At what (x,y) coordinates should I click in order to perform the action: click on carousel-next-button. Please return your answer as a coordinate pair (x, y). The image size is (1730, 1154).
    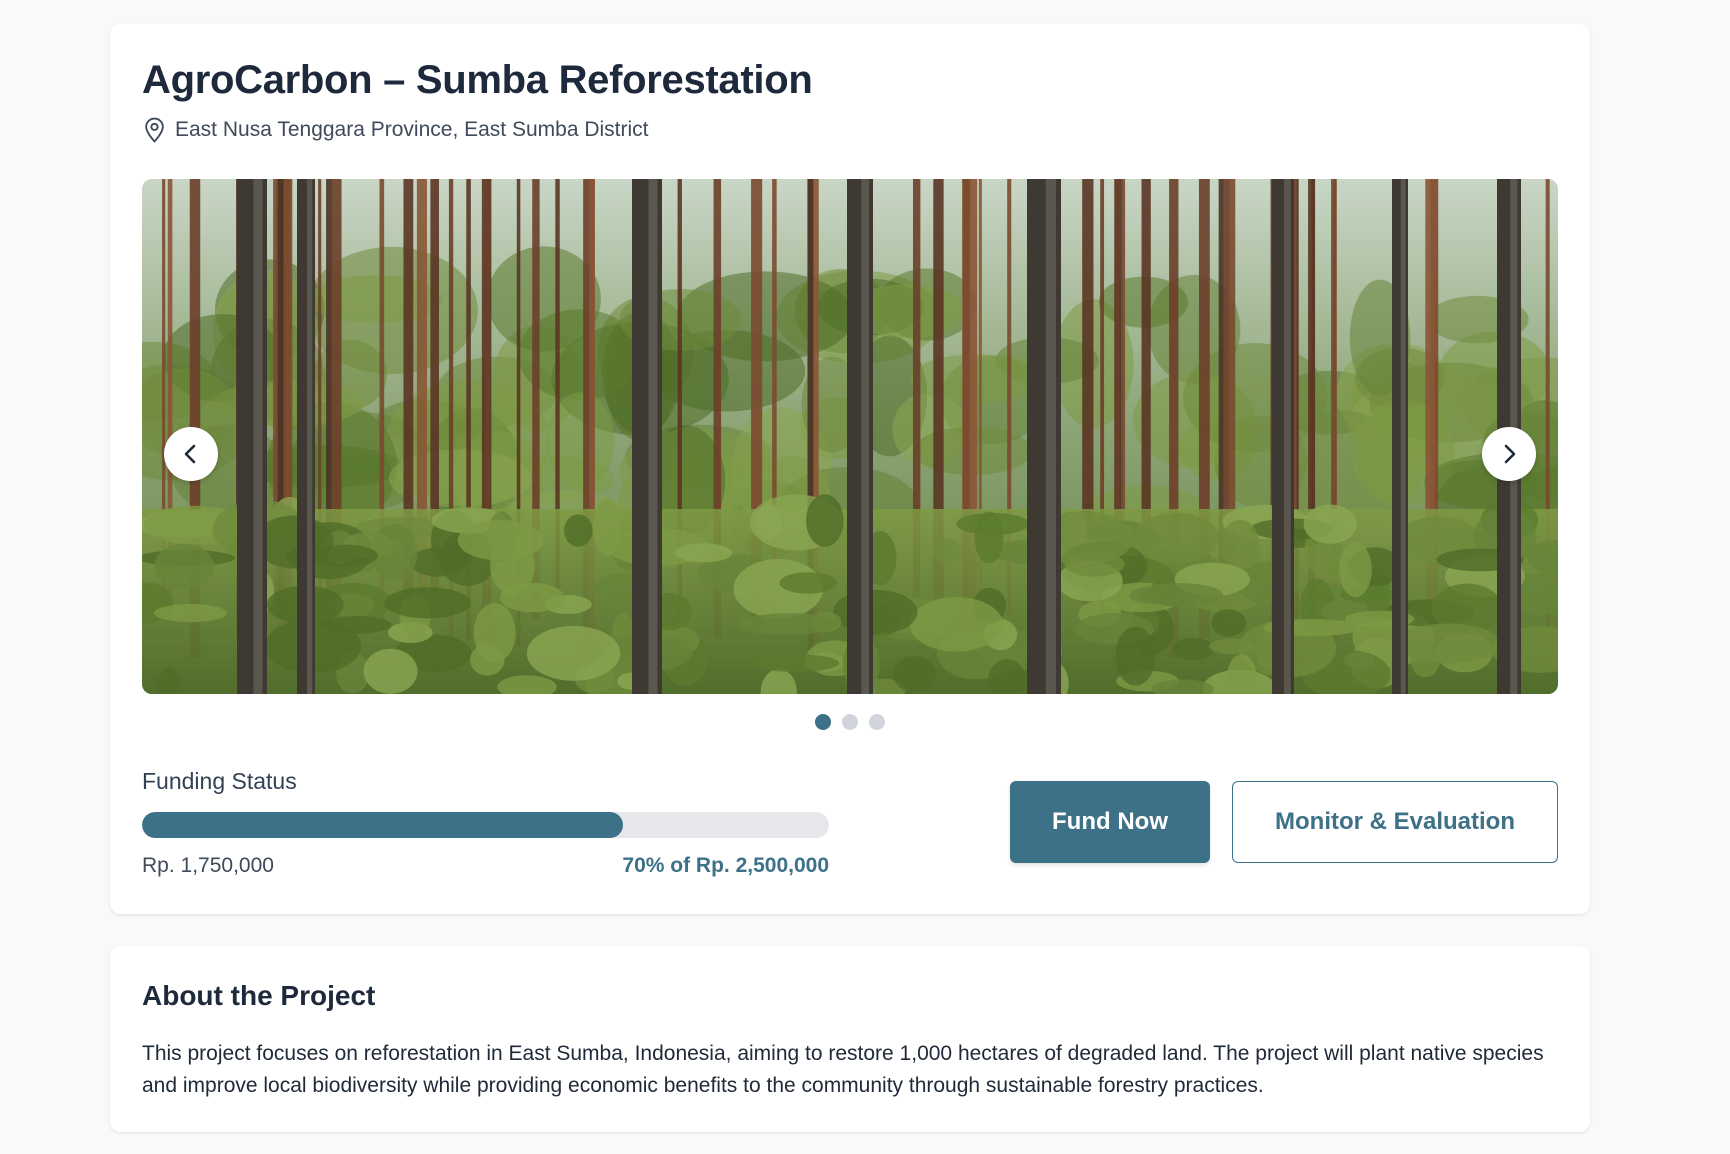
    Looking at the image, I should click on (1509, 454).